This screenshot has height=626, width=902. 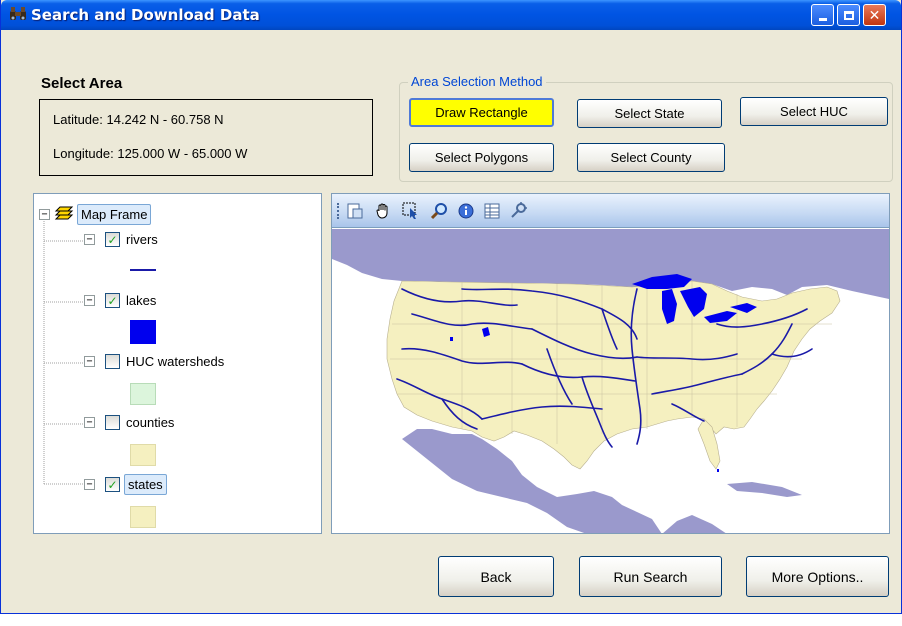 What do you see at coordinates (492, 211) in the screenshot?
I see `attribute-table-icon` at bounding box center [492, 211].